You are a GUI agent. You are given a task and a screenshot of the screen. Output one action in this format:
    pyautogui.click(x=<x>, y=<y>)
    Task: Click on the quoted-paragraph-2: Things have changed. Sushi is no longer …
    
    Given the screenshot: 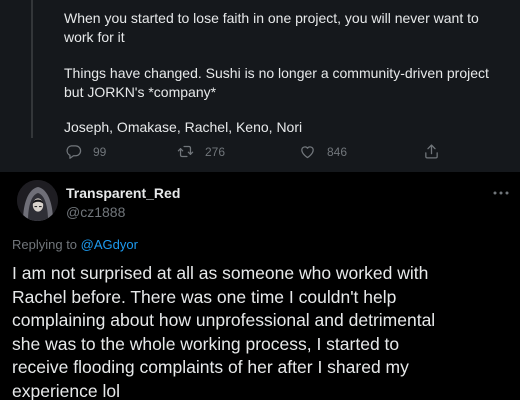 What is the action you would take?
    pyautogui.click(x=276, y=82)
    